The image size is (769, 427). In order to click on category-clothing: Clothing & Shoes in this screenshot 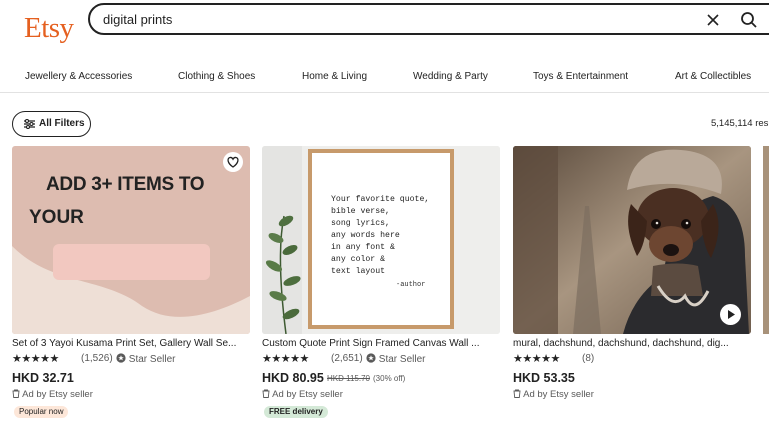, I will do `click(216, 76)`.